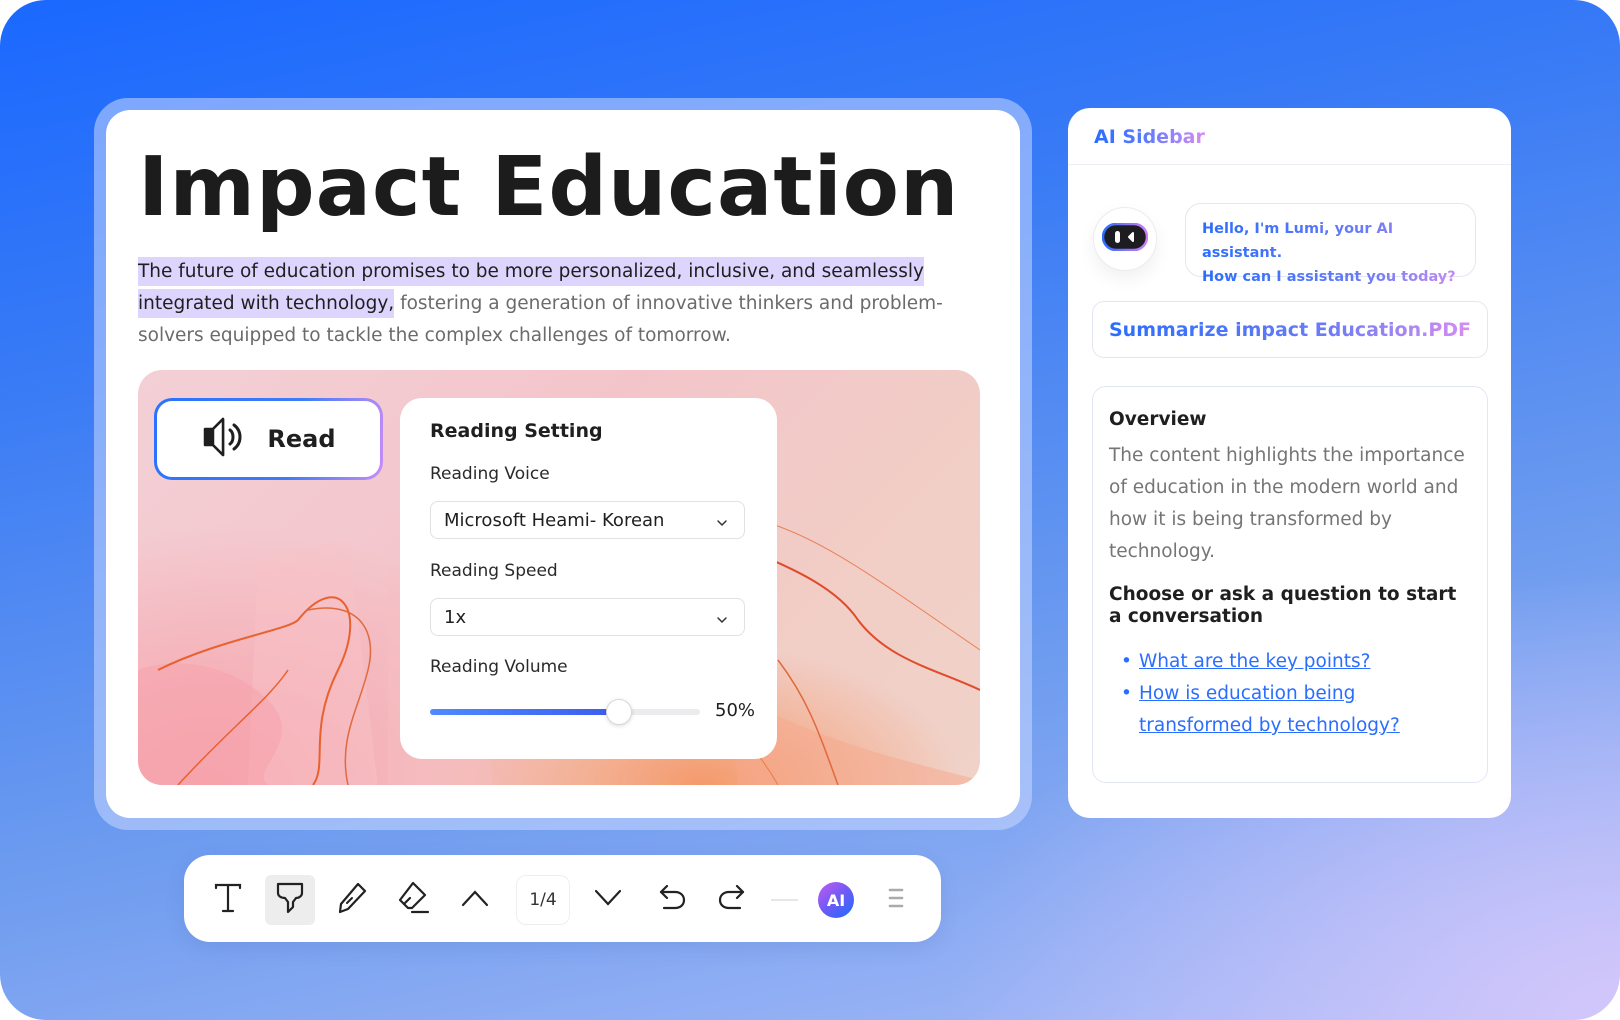 This screenshot has width=1620, height=1020. I want to click on voice-value: Microsoft Heami- Korean, so click(554, 520).